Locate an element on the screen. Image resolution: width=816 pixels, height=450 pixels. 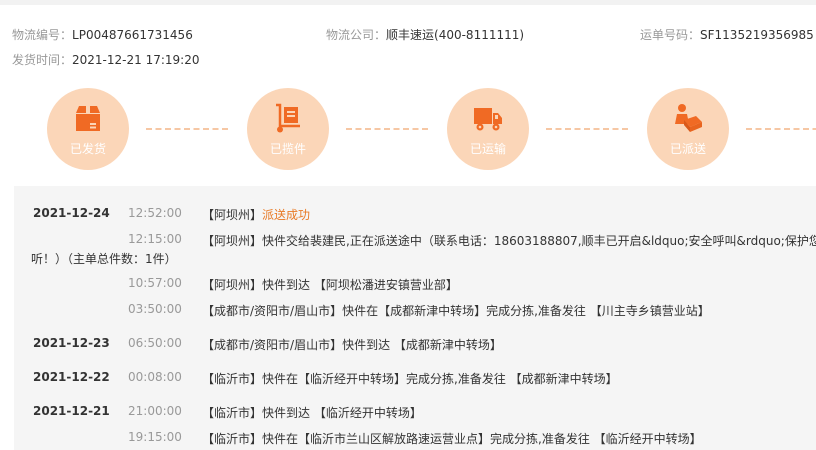
logistics-number: 物流编号：LP00487661731456 is located at coordinates (102, 34).